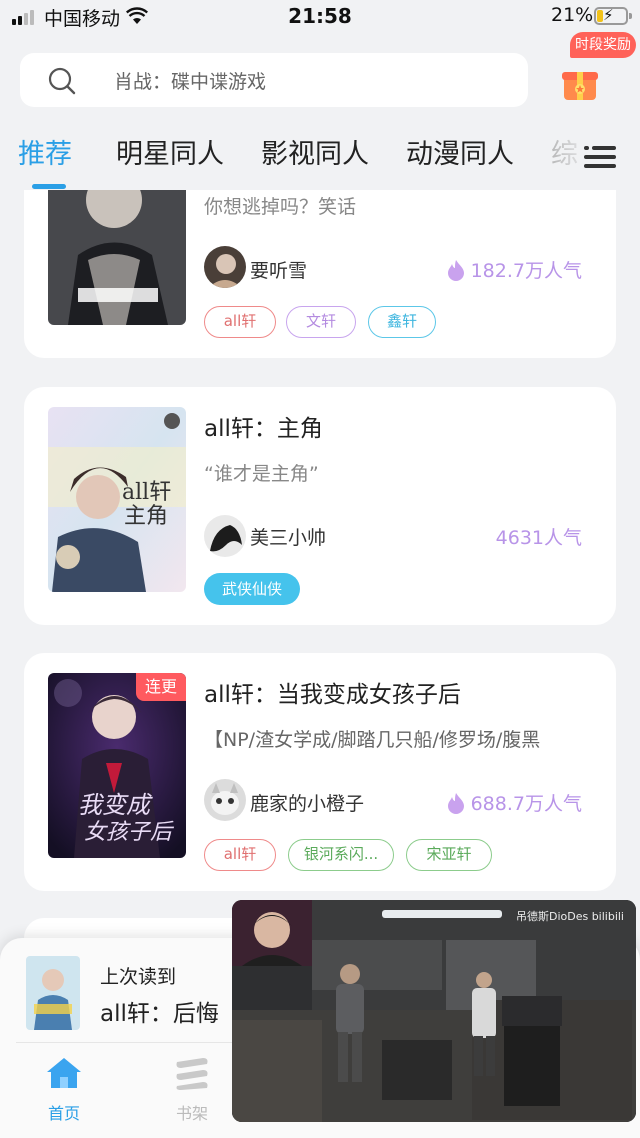 This screenshot has width=640, height=1138. Describe the element at coordinates (190, 82) in the screenshot. I see `search-placeholder: 肖战：碟中谍游戏` at that location.